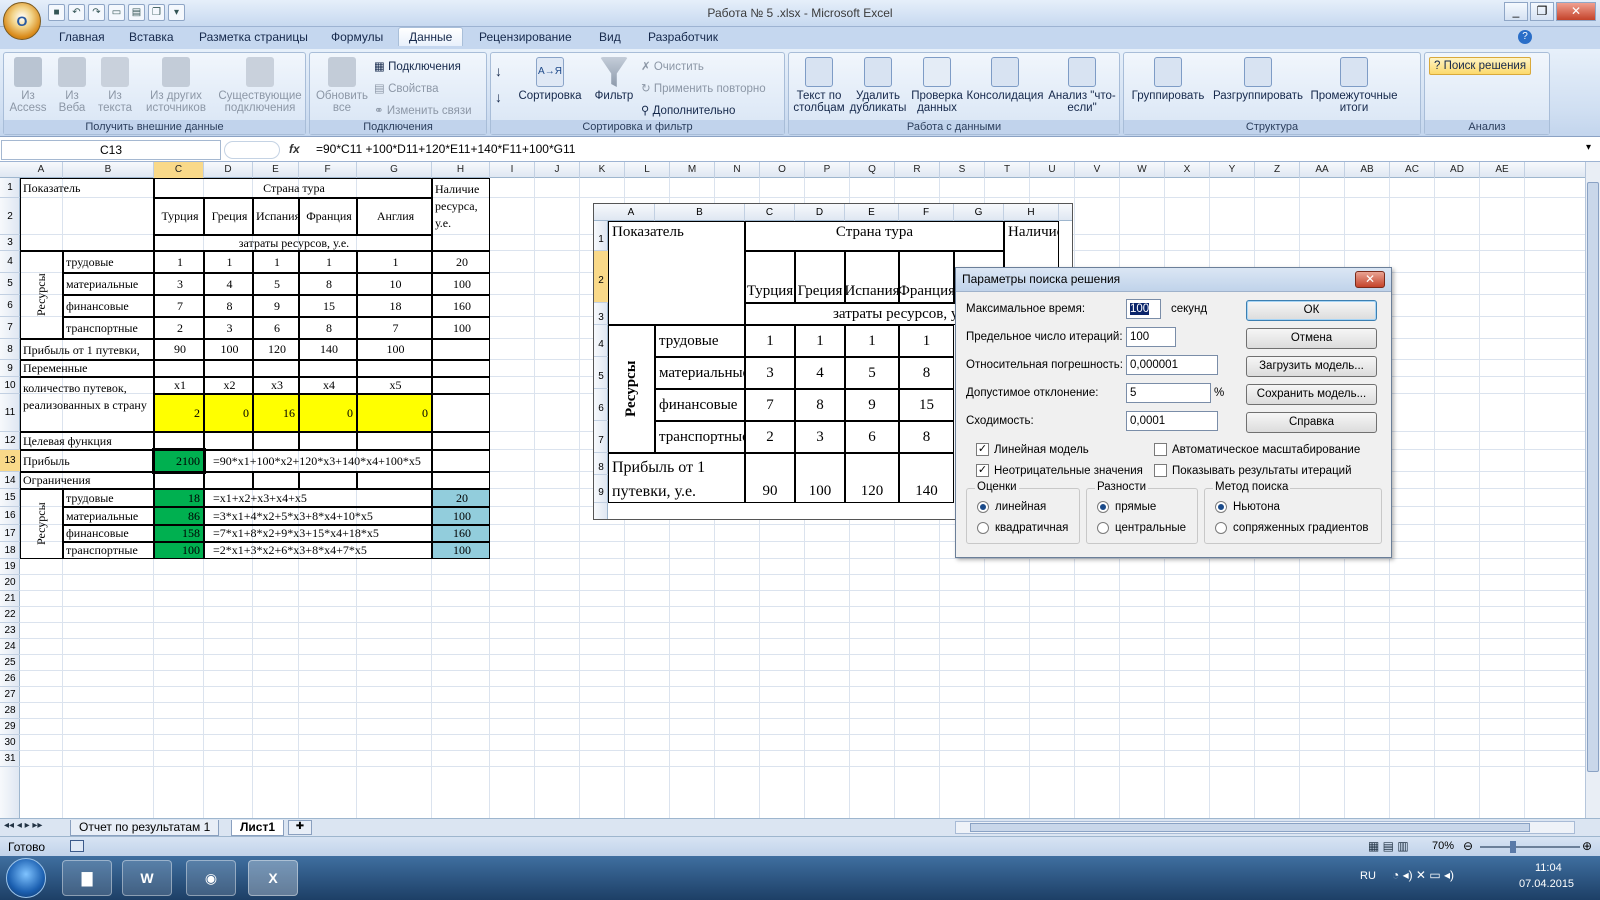  What do you see at coordinates (1368, 876) in the screenshot?
I see `language-indicator: RU` at bounding box center [1368, 876].